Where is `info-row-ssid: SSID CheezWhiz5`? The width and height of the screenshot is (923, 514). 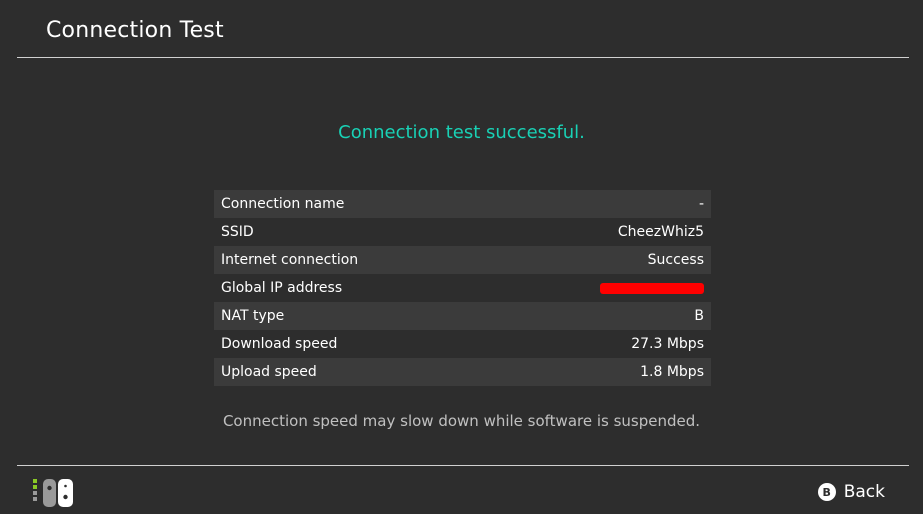
info-row-ssid: SSID CheezWhiz5 is located at coordinates (462, 232).